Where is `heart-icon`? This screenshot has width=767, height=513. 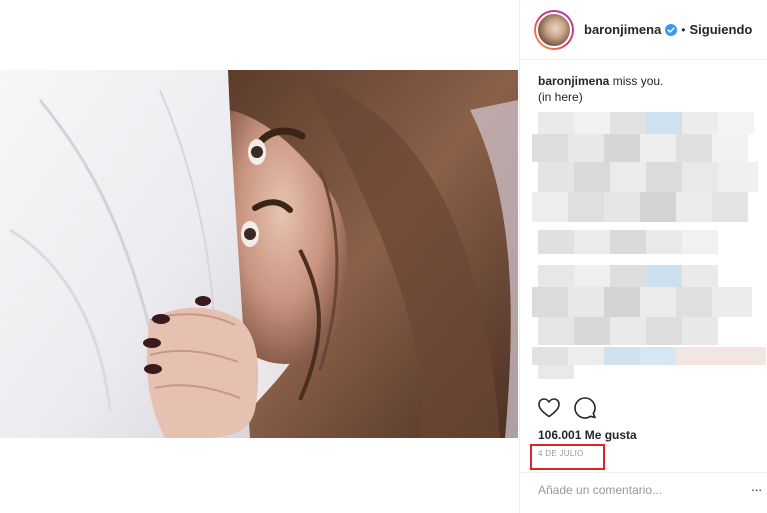 heart-icon is located at coordinates (549, 408).